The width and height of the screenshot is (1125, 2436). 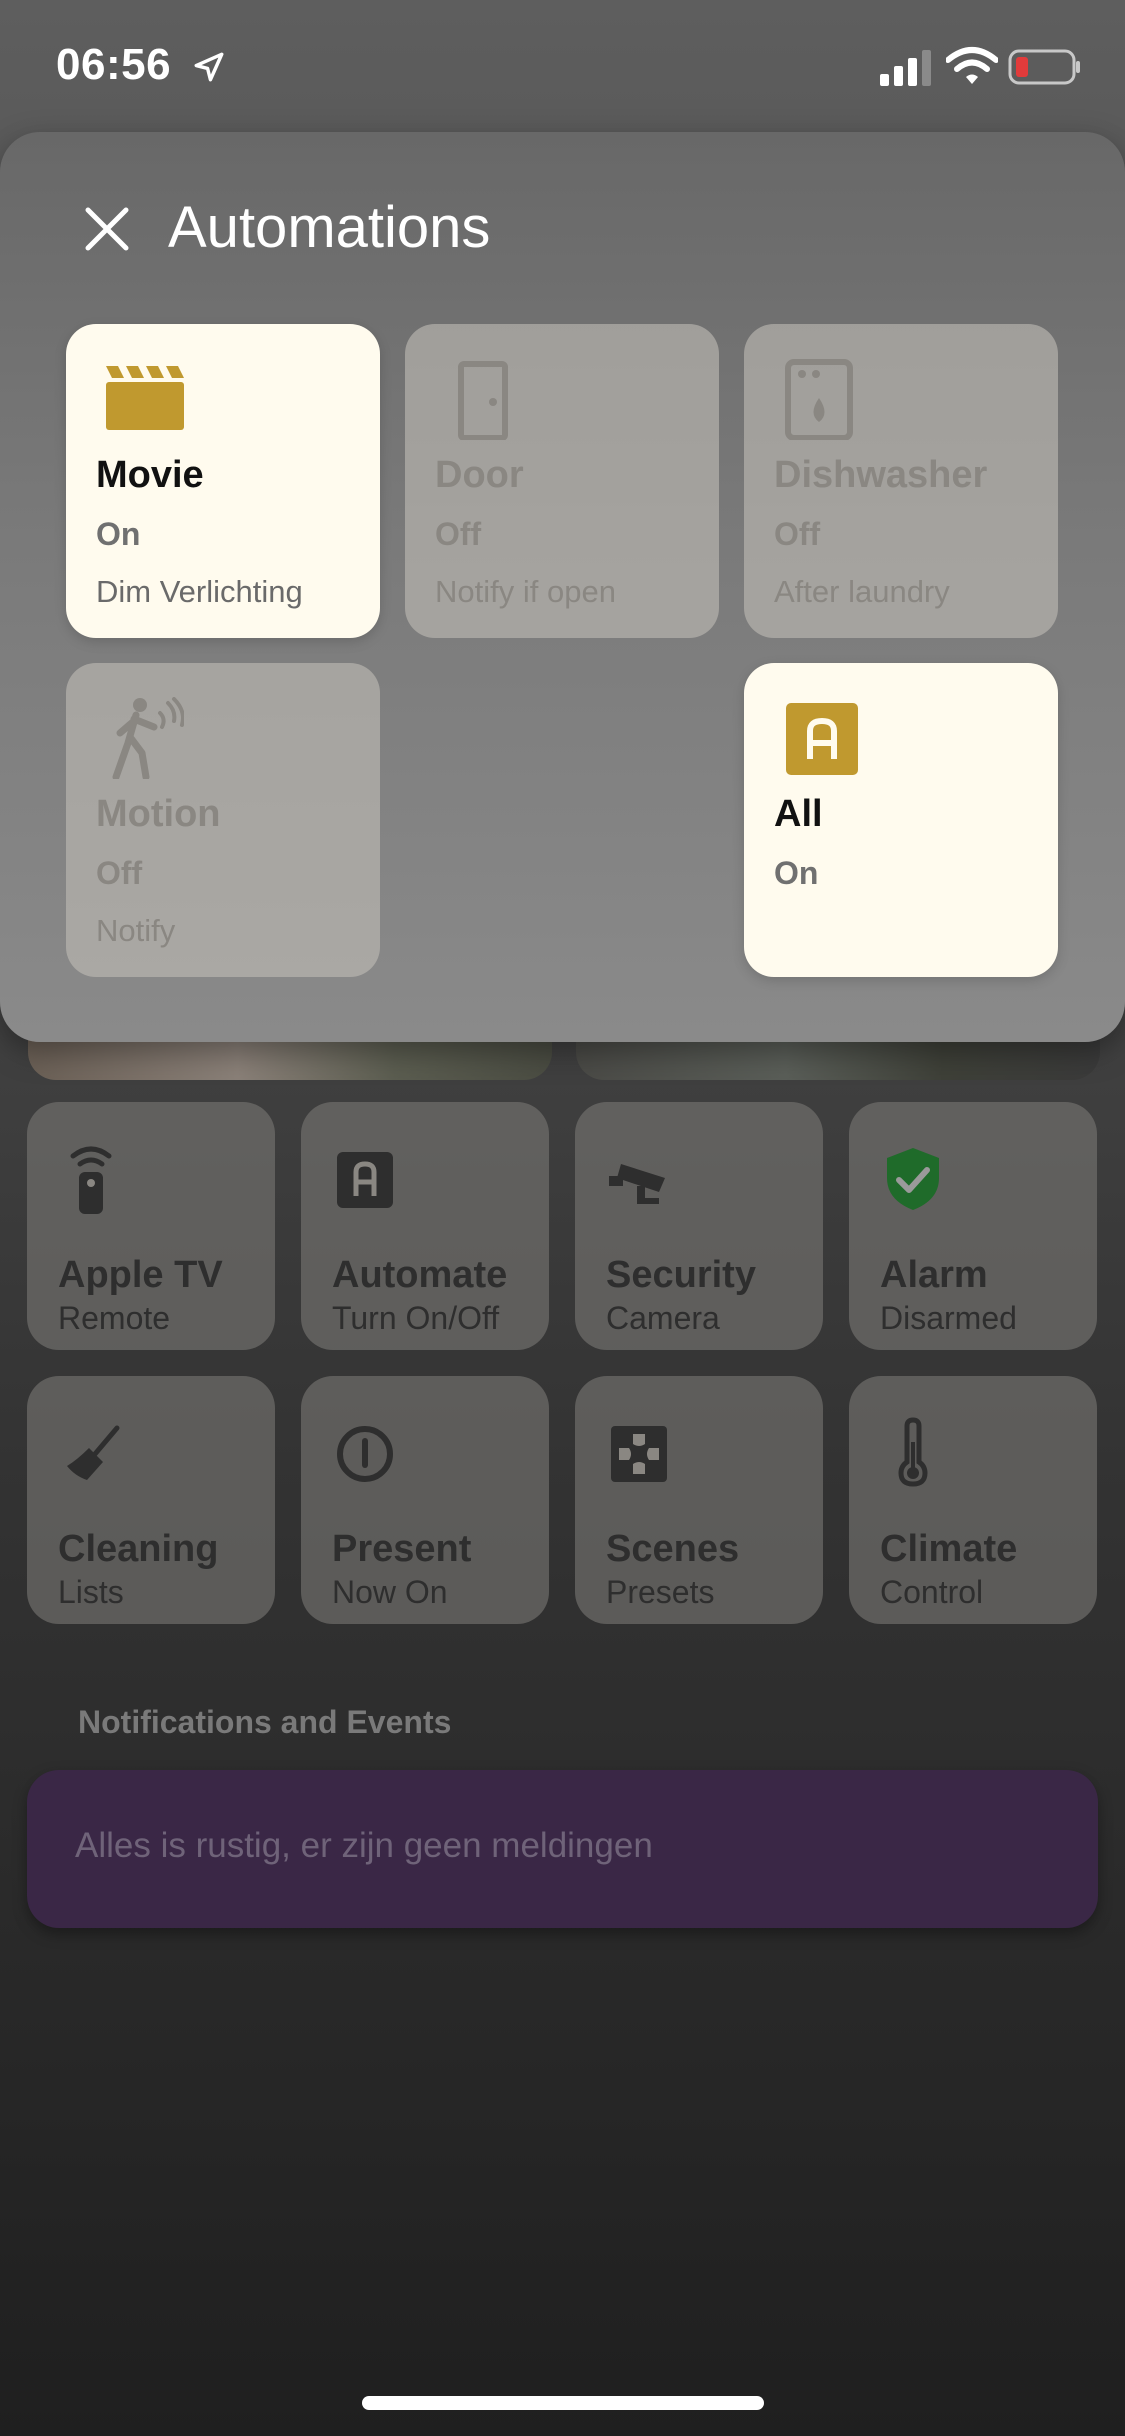 What do you see at coordinates (425, 1500) in the screenshot?
I see `tile-present: Present Now On` at bounding box center [425, 1500].